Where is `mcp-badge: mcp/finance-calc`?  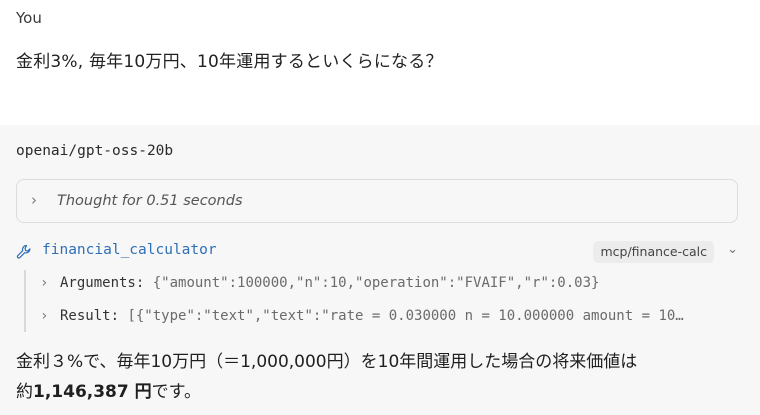 mcp-badge: mcp/finance-calc is located at coordinates (653, 252).